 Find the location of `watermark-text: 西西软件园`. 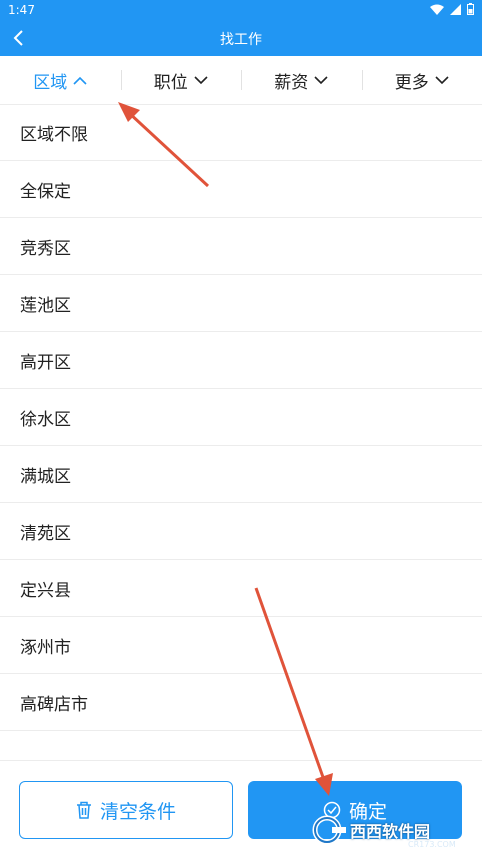

watermark-text: 西西软件园 is located at coordinates (390, 830).